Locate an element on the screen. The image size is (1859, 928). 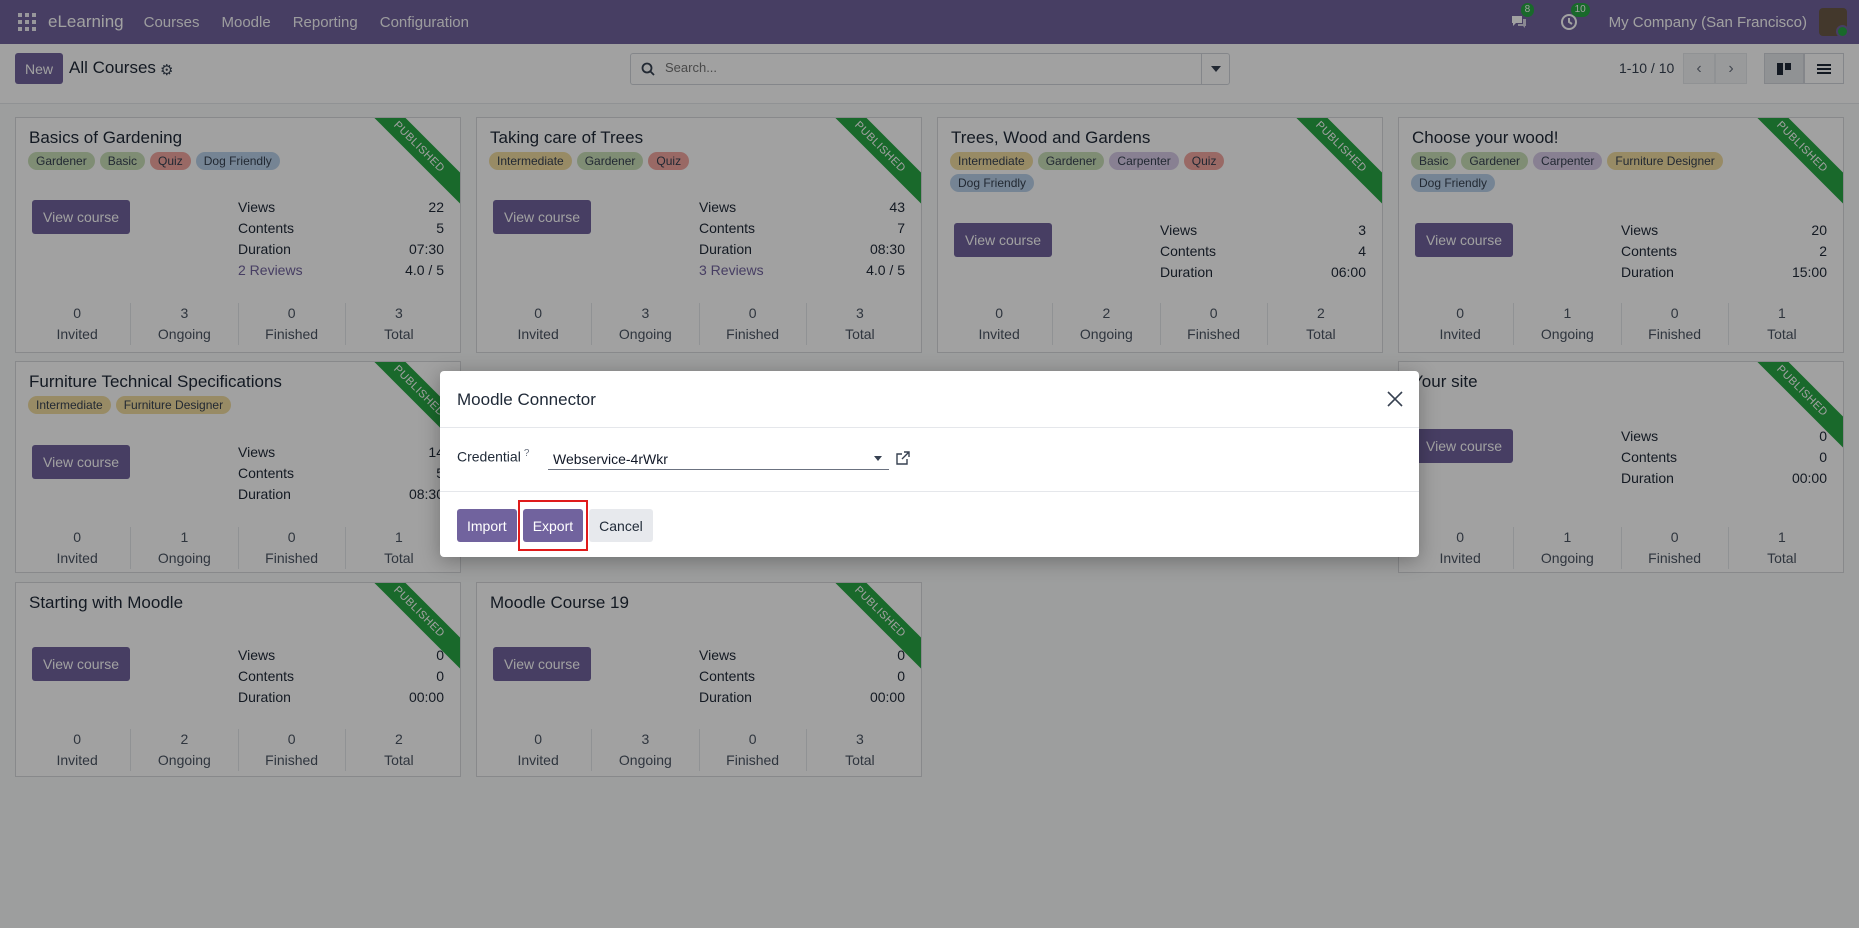
dropdown-caret-icon is located at coordinates (878, 458).